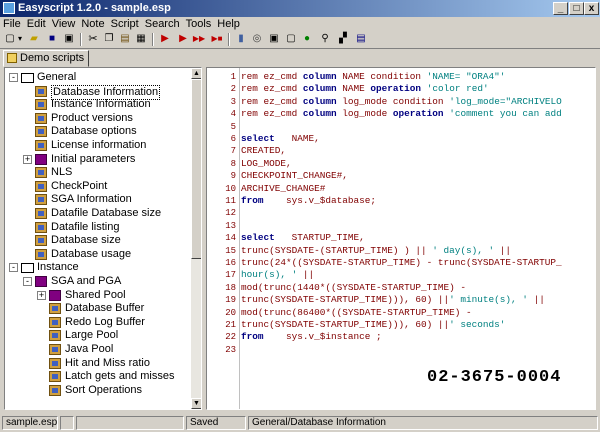 This screenshot has width=600, height=432. Describe the element at coordinates (95, 294) in the screenshot. I see `tree-item-label: Shared Pool` at that location.